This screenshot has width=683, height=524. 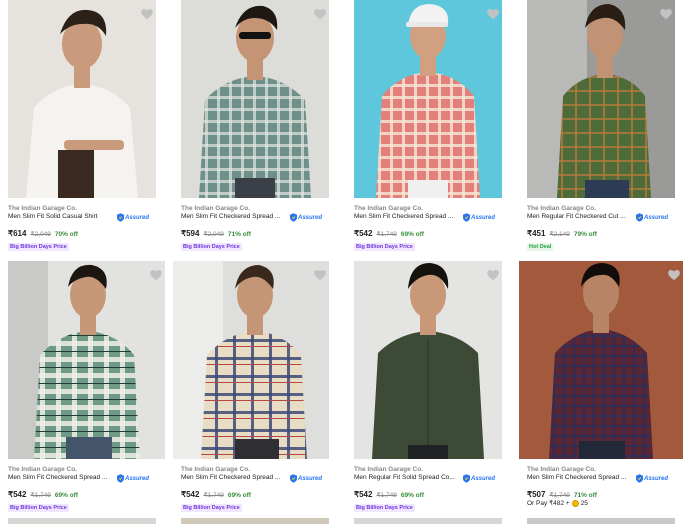 I want to click on original-price: ₹2,149, so click(x=559, y=234).